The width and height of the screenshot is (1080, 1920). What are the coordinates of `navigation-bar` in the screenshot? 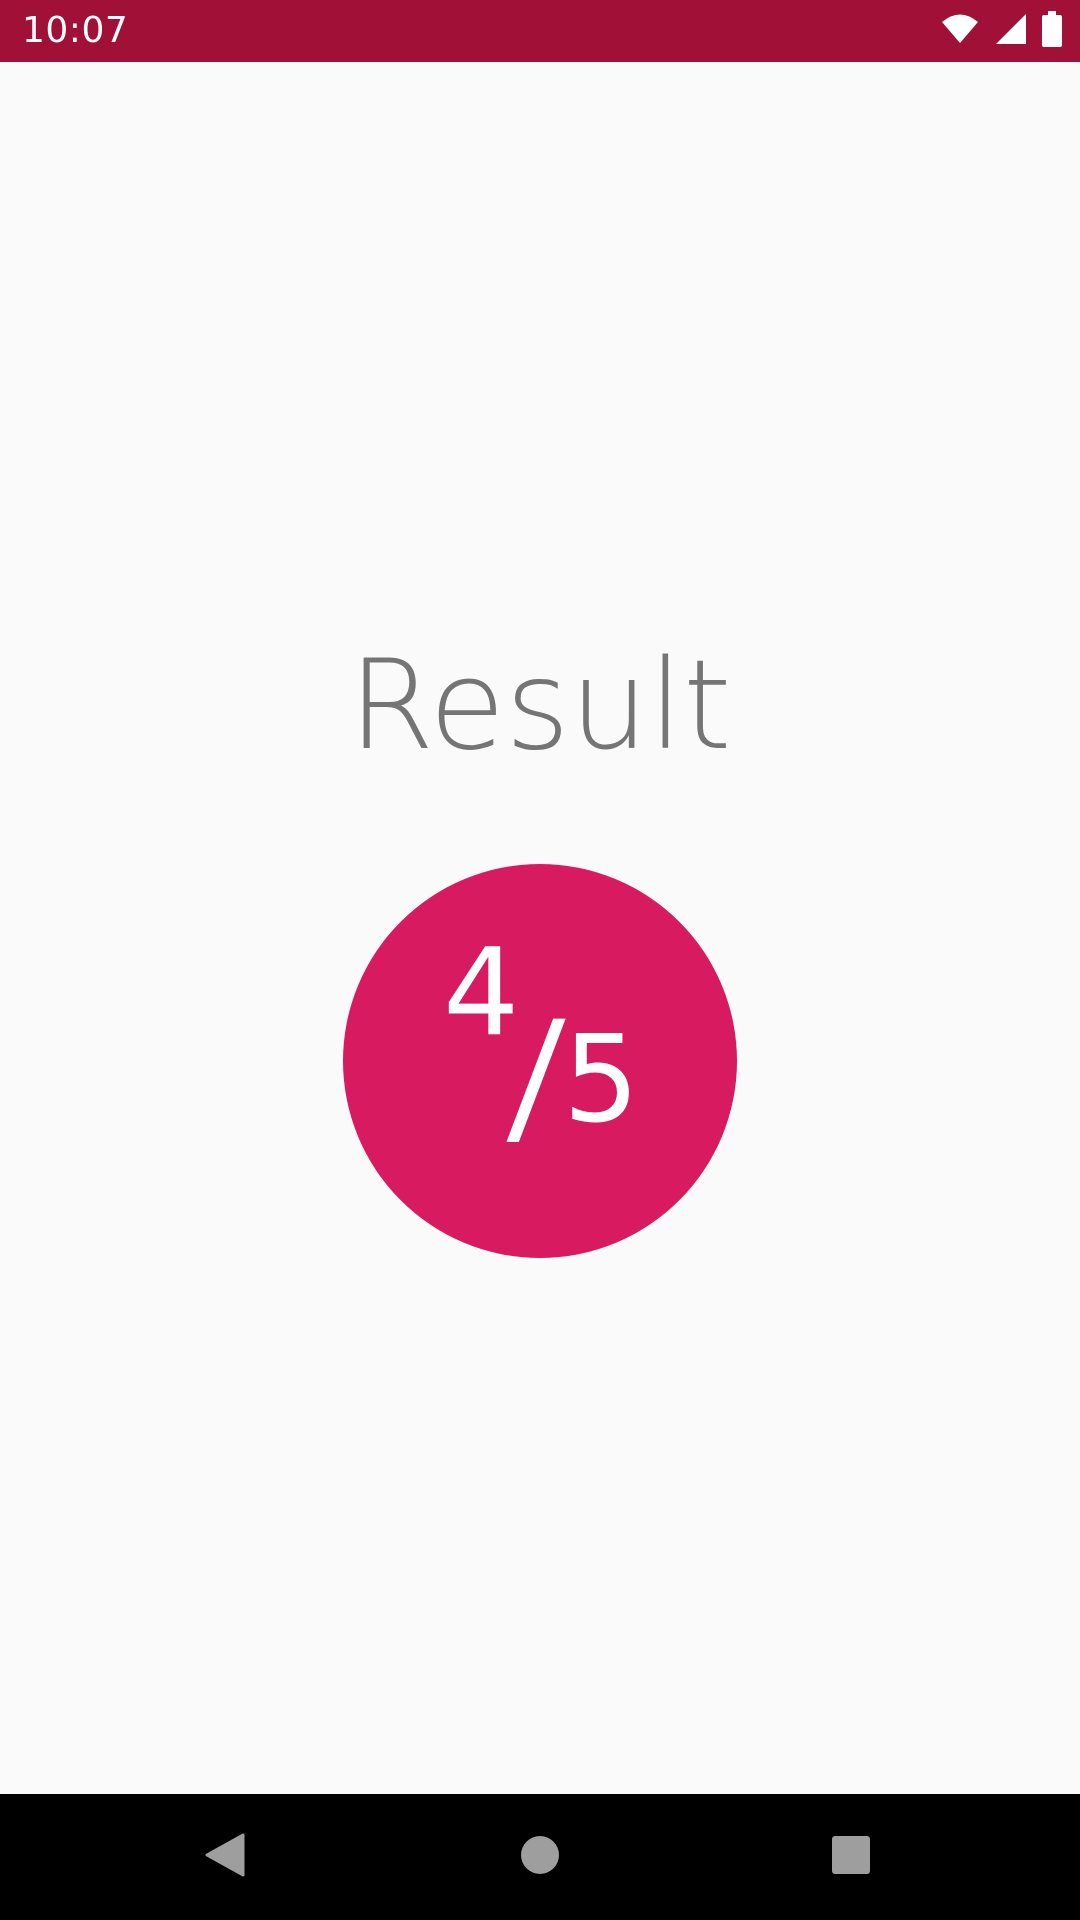 It's located at (540, 1857).